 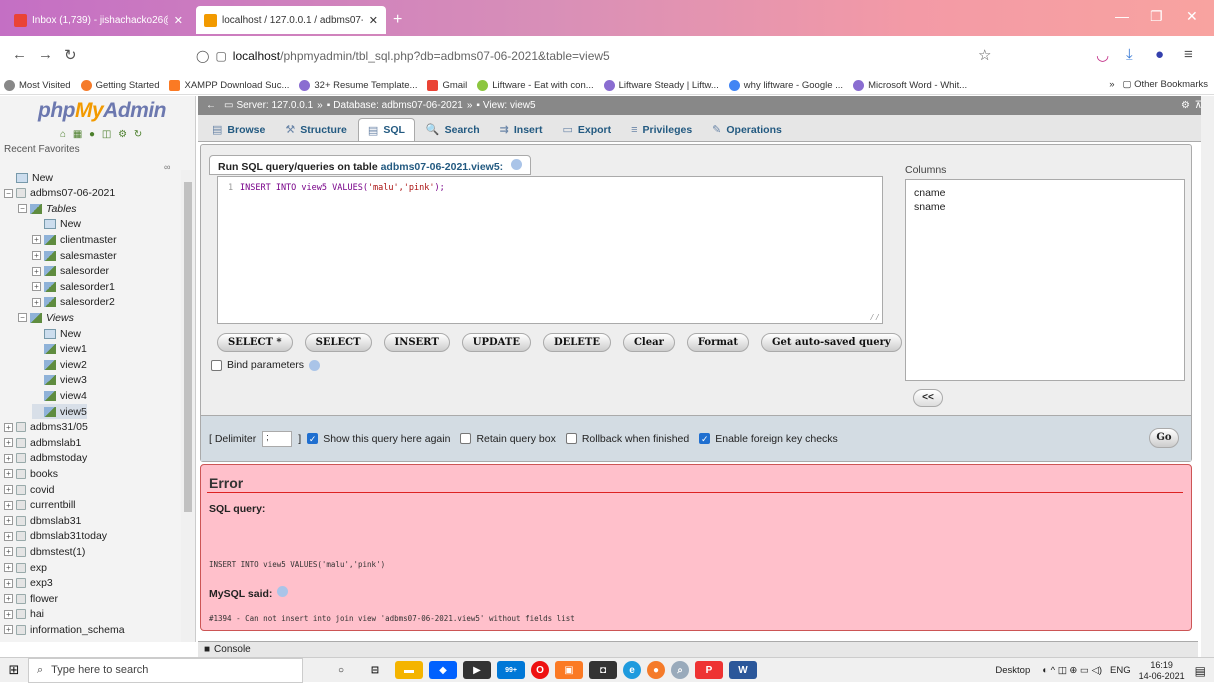 I want to click on language-indicator: ENG, so click(x=1120, y=670).